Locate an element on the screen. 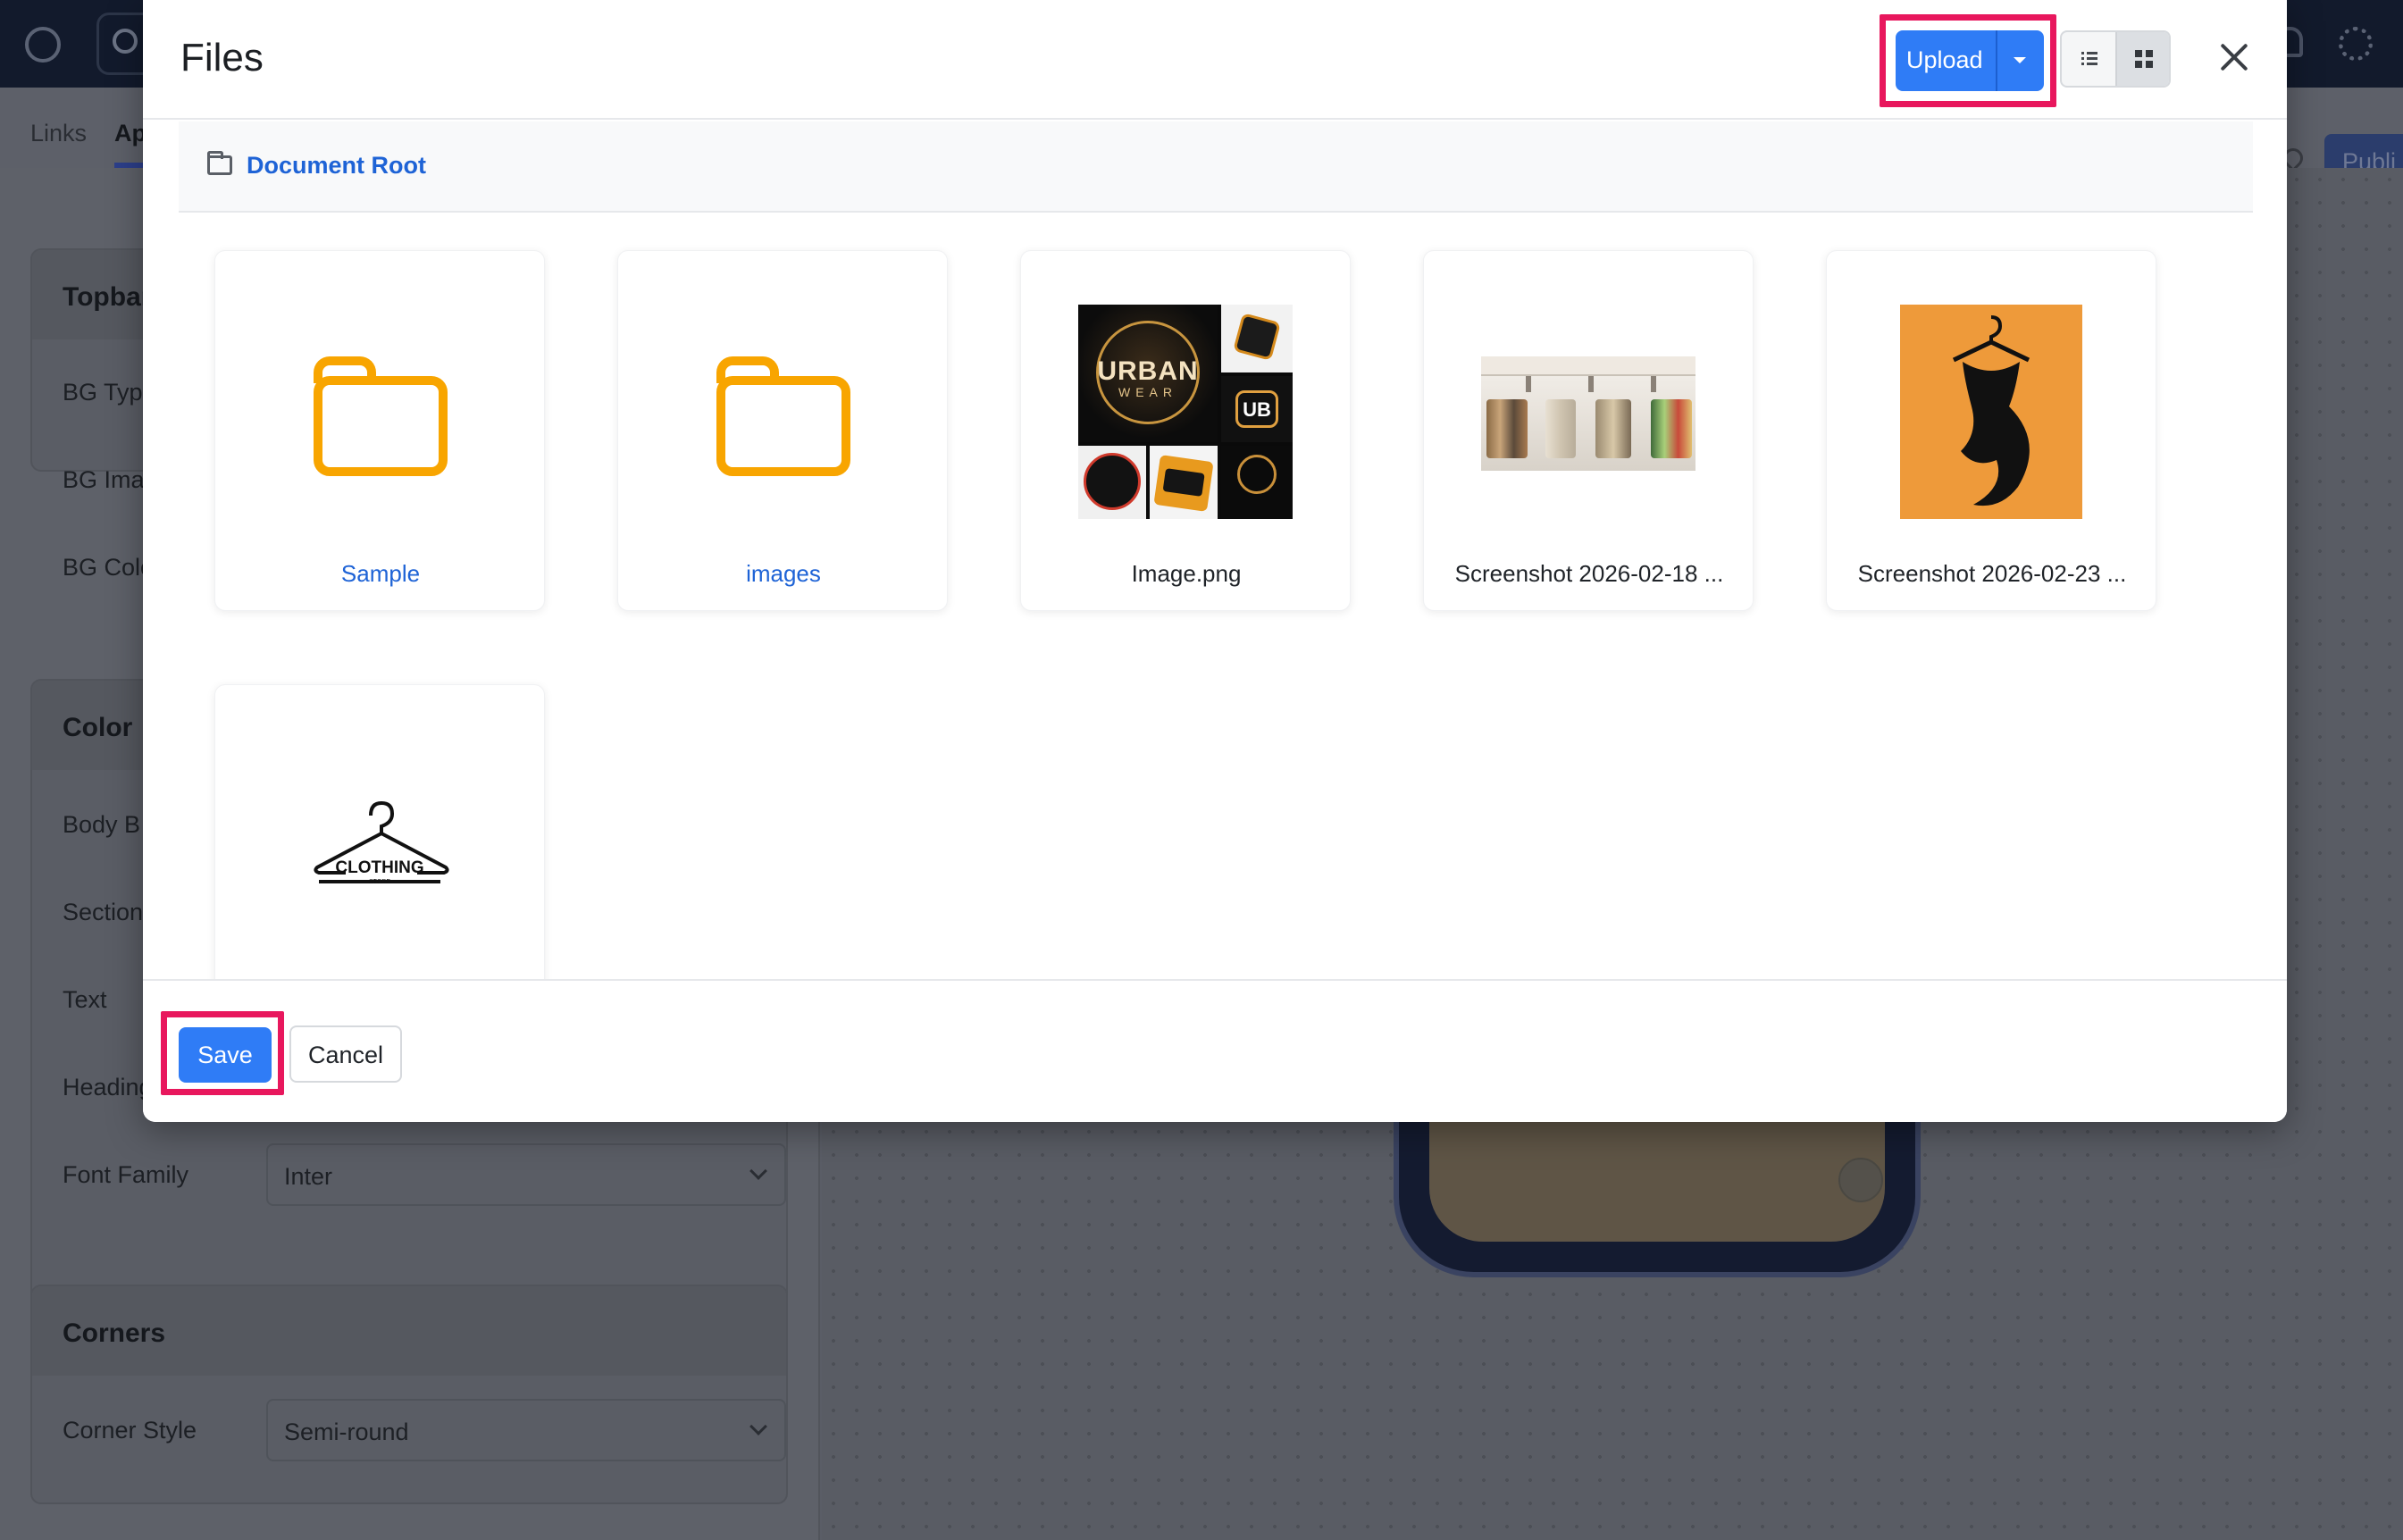 The width and height of the screenshot is (2403, 1540). modal-title: Files is located at coordinates (222, 58).